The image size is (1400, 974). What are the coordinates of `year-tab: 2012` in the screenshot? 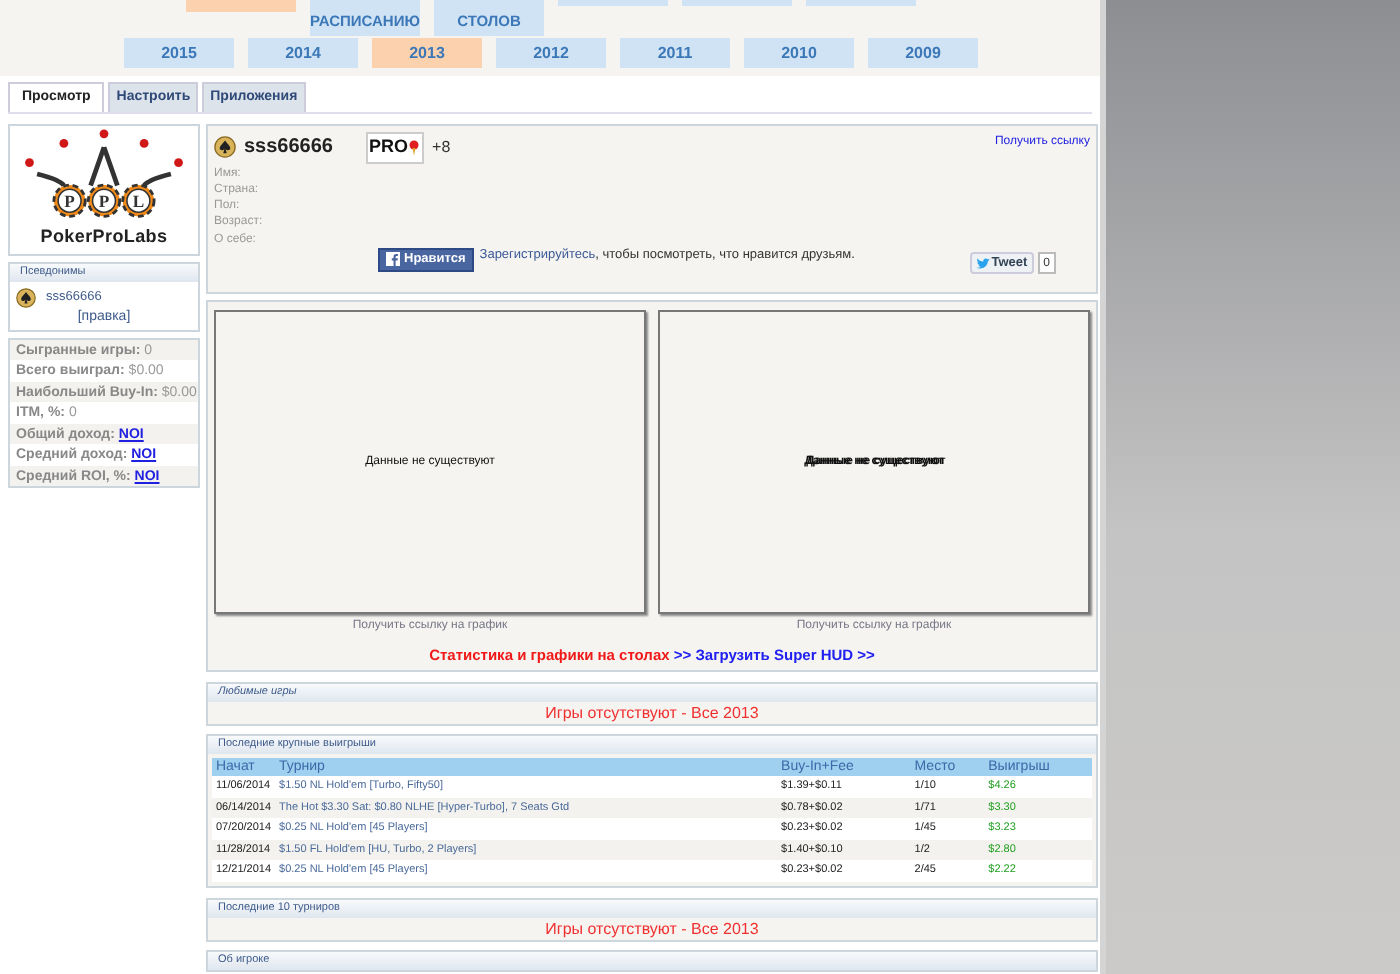 It's located at (551, 53).